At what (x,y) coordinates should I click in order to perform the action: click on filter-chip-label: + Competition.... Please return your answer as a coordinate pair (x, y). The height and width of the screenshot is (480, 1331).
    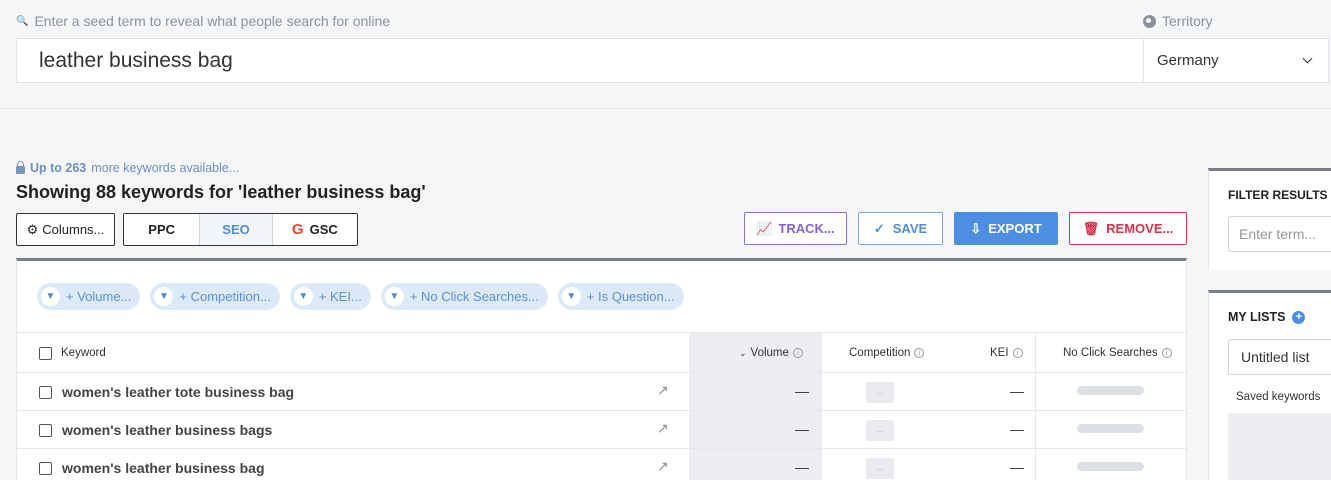
    Looking at the image, I should click on (225, 296).